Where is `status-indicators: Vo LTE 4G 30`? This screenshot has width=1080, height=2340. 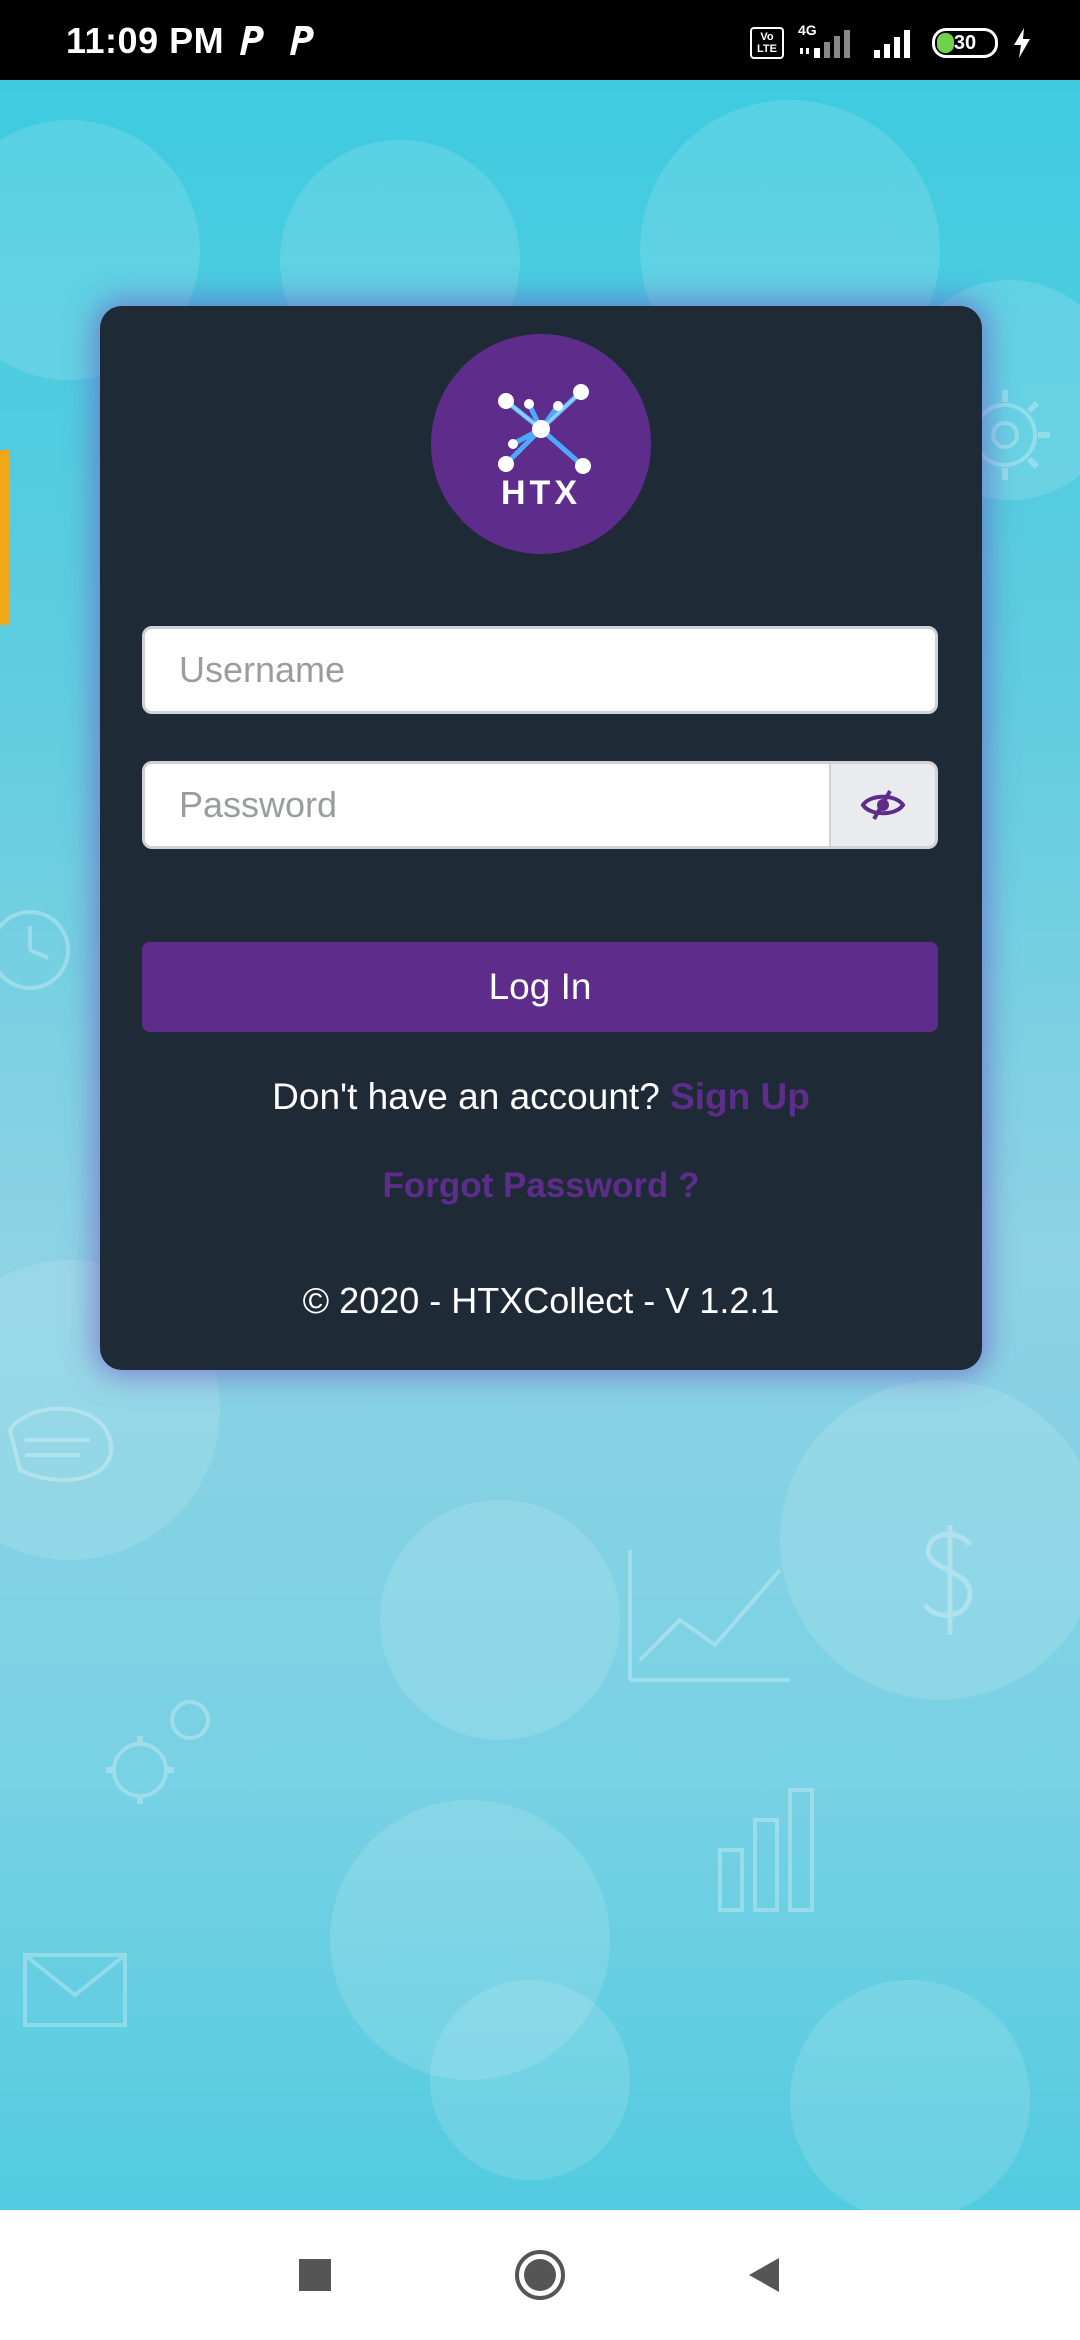
status-indicators: Vo LTE 4G 30 is located at coordinates (891, 41).